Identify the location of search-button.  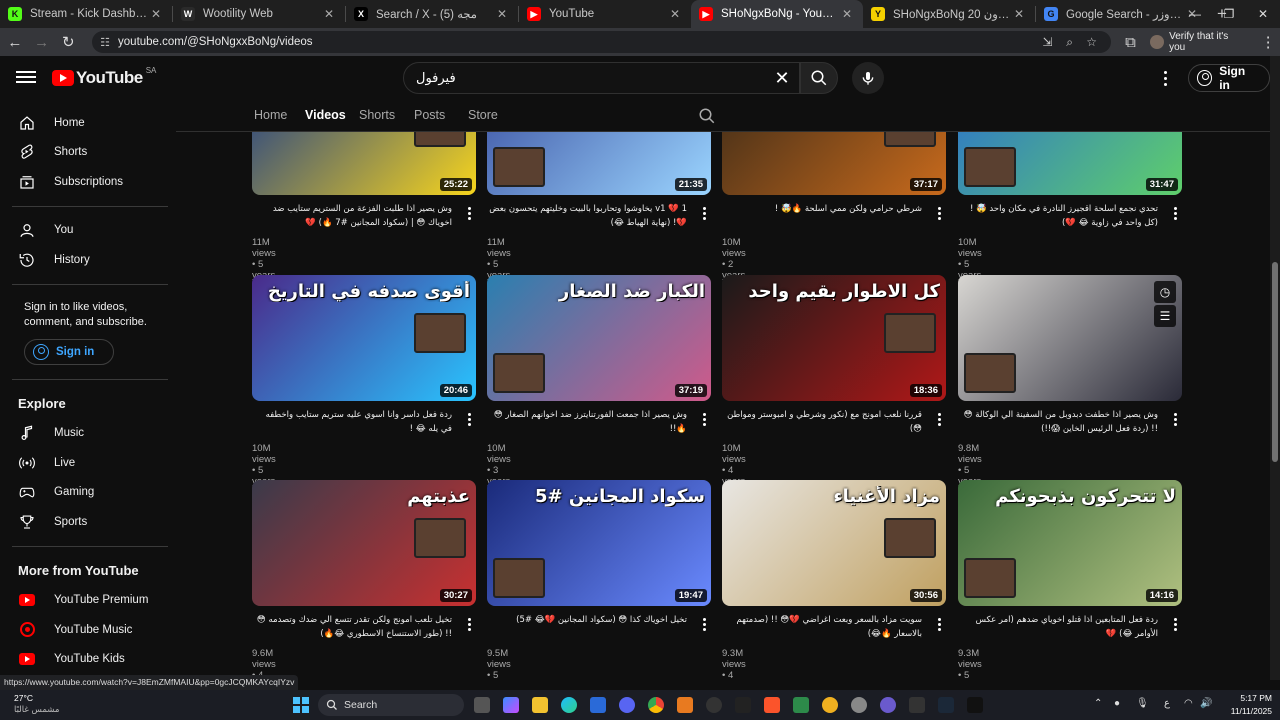
(819, 78).